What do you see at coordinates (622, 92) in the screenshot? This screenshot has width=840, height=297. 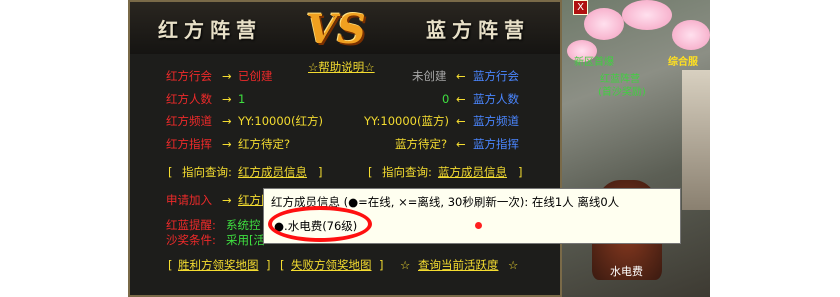 I see `npc-subtitle: (首沙奖励)` at bounding box center [622, 92].